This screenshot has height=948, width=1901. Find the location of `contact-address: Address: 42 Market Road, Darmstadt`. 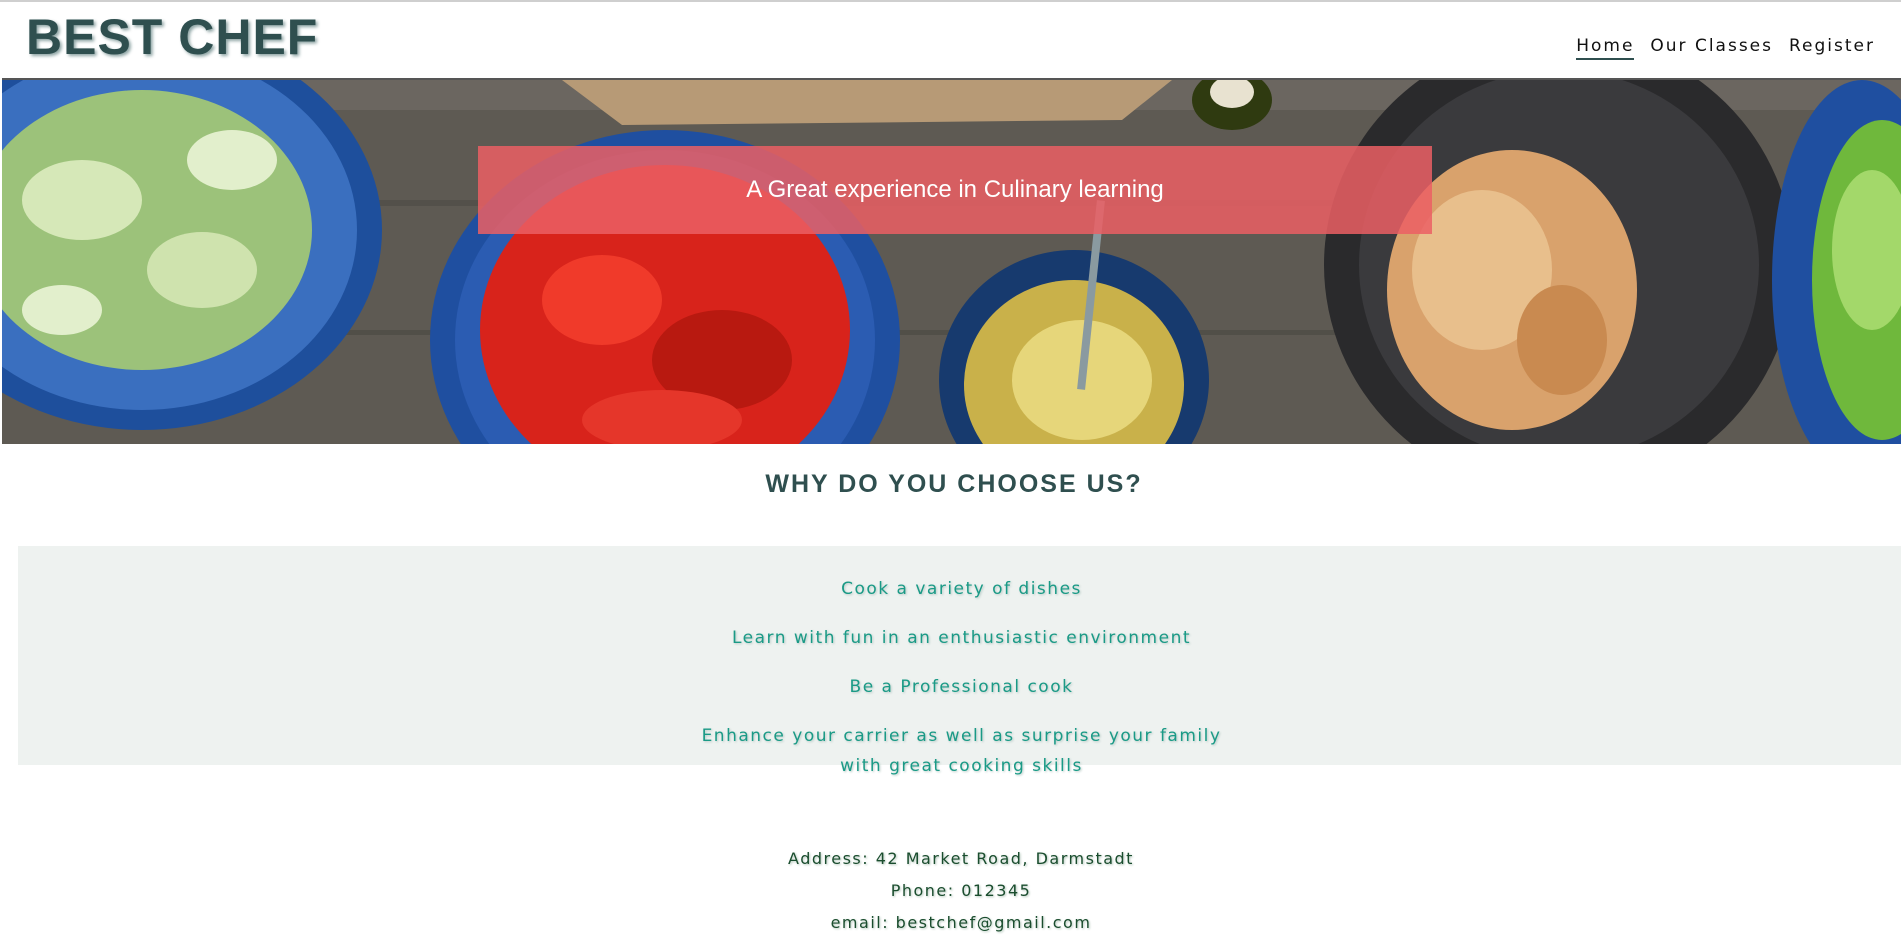

contact-address: Address: 42 Market Road, Darmstadt is located at coordinates (961, 858).